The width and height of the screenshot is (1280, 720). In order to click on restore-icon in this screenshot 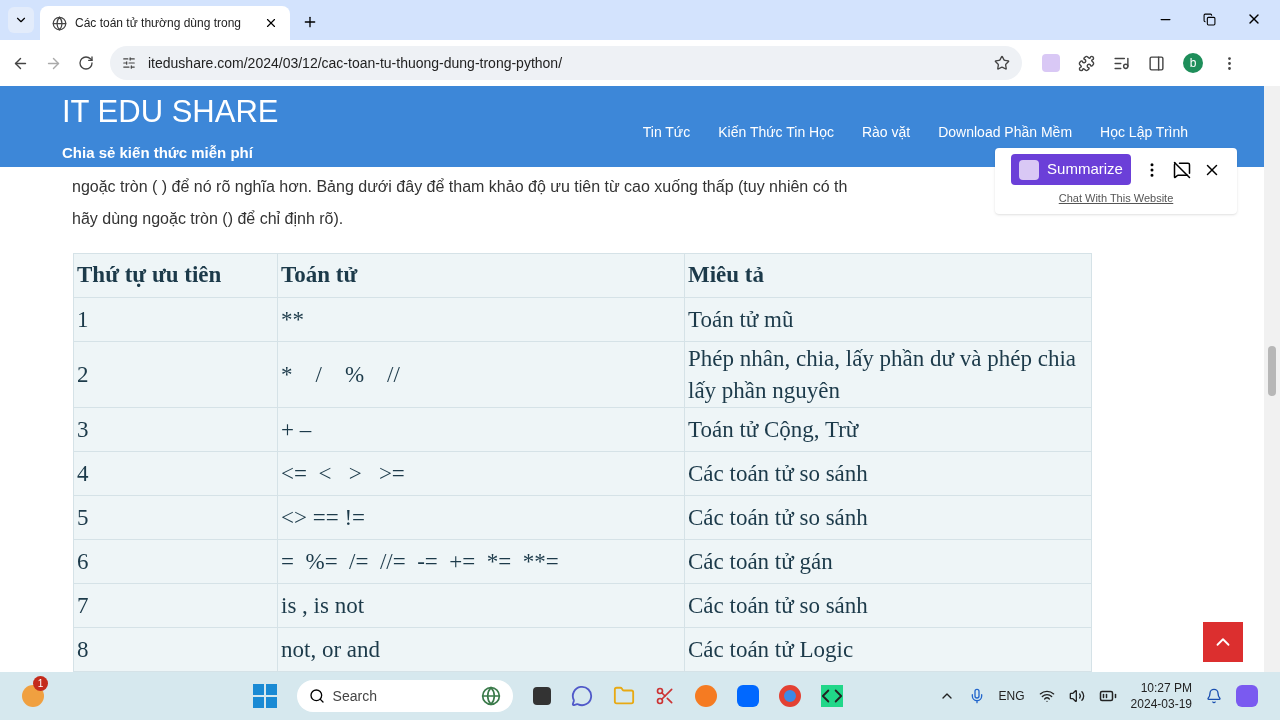, I will do `click(1209, 19)`.